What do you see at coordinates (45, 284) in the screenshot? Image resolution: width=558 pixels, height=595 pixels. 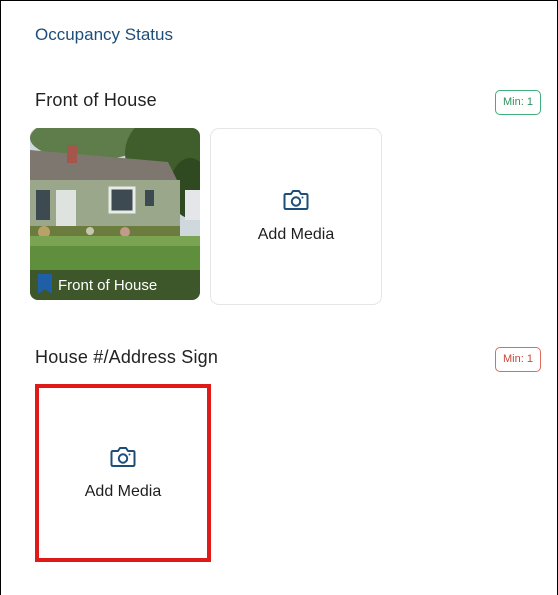 I see `bookmark-icon` at bounding box center [45, 284].